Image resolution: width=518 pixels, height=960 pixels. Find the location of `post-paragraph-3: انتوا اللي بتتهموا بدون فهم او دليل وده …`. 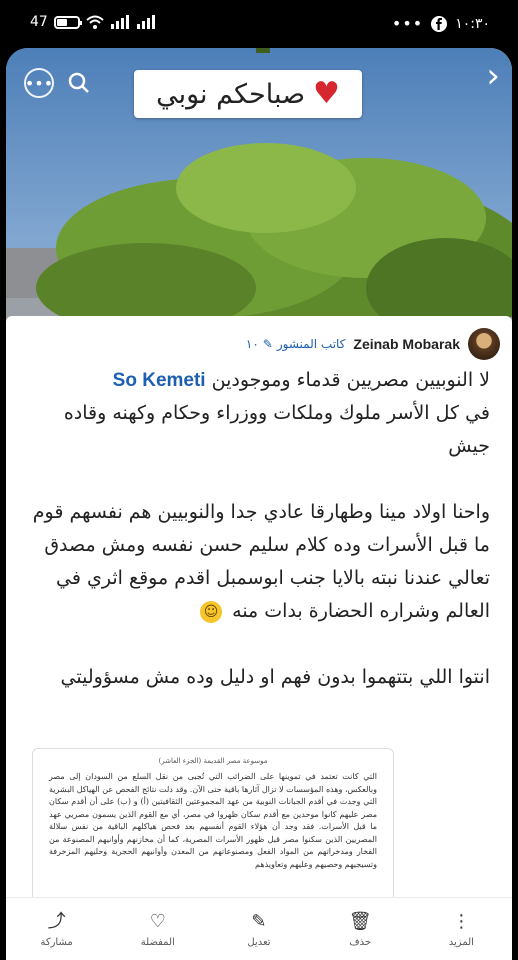

post-paragraph-3: انتوا اللي بتتهموا بدون فهم او دليل وده … is located at coordinates (275, 677).